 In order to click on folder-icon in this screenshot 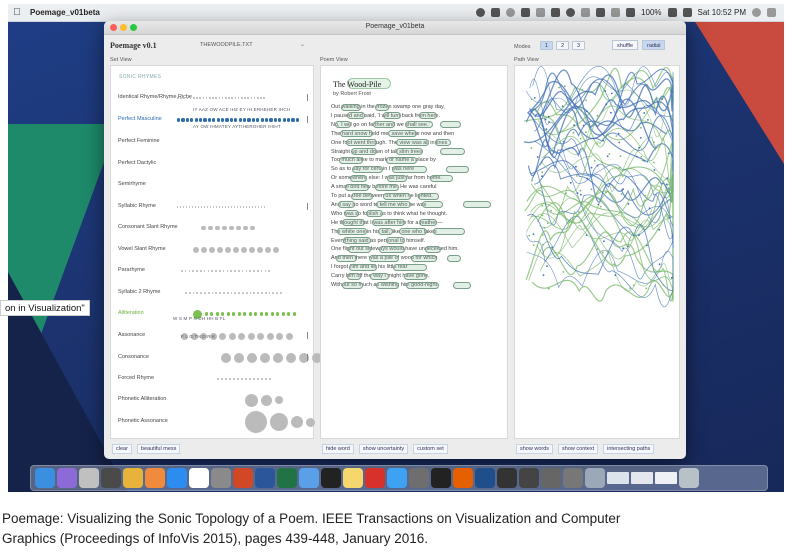, I will do `click(595, 478)`.